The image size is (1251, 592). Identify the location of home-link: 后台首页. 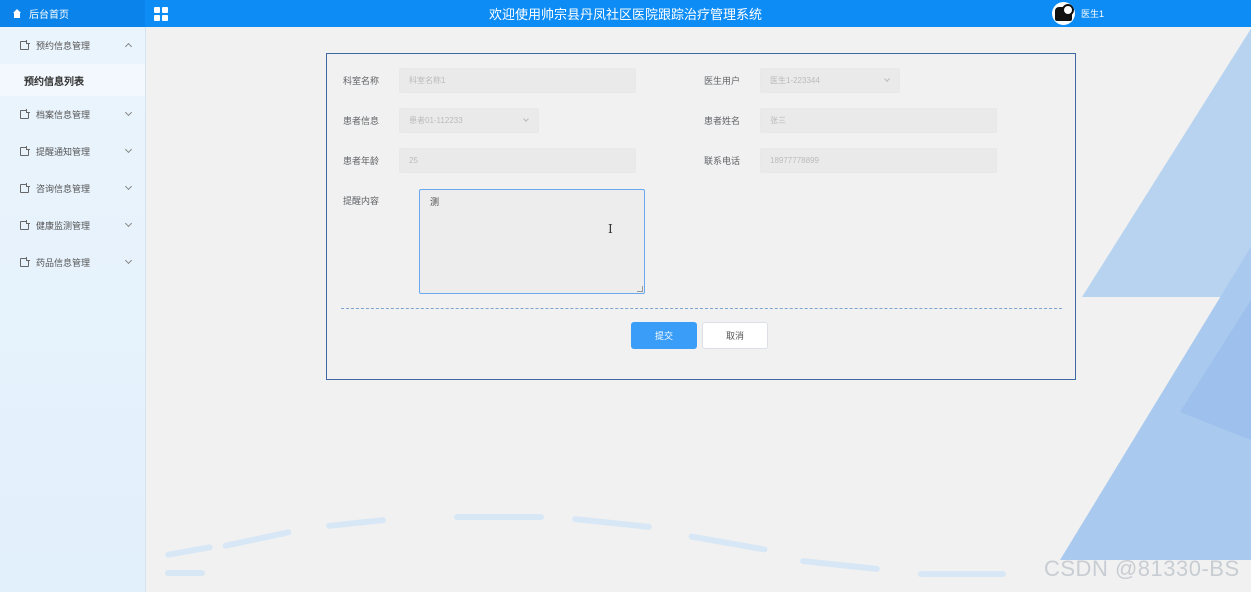
(72, 13).